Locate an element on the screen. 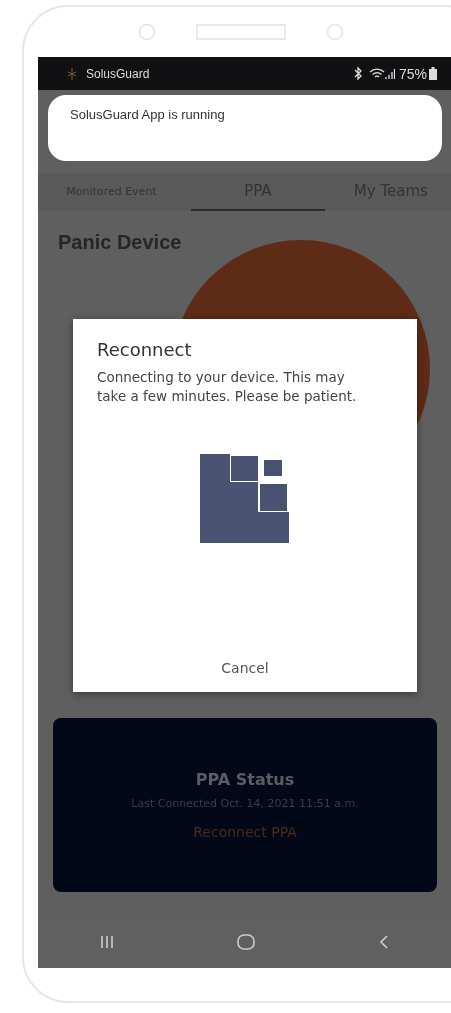 The image size is (451, 1013). dialog-message: Connecting to your device. This may take a few minutes. Please be patient. is located at coordinates (227, 387).